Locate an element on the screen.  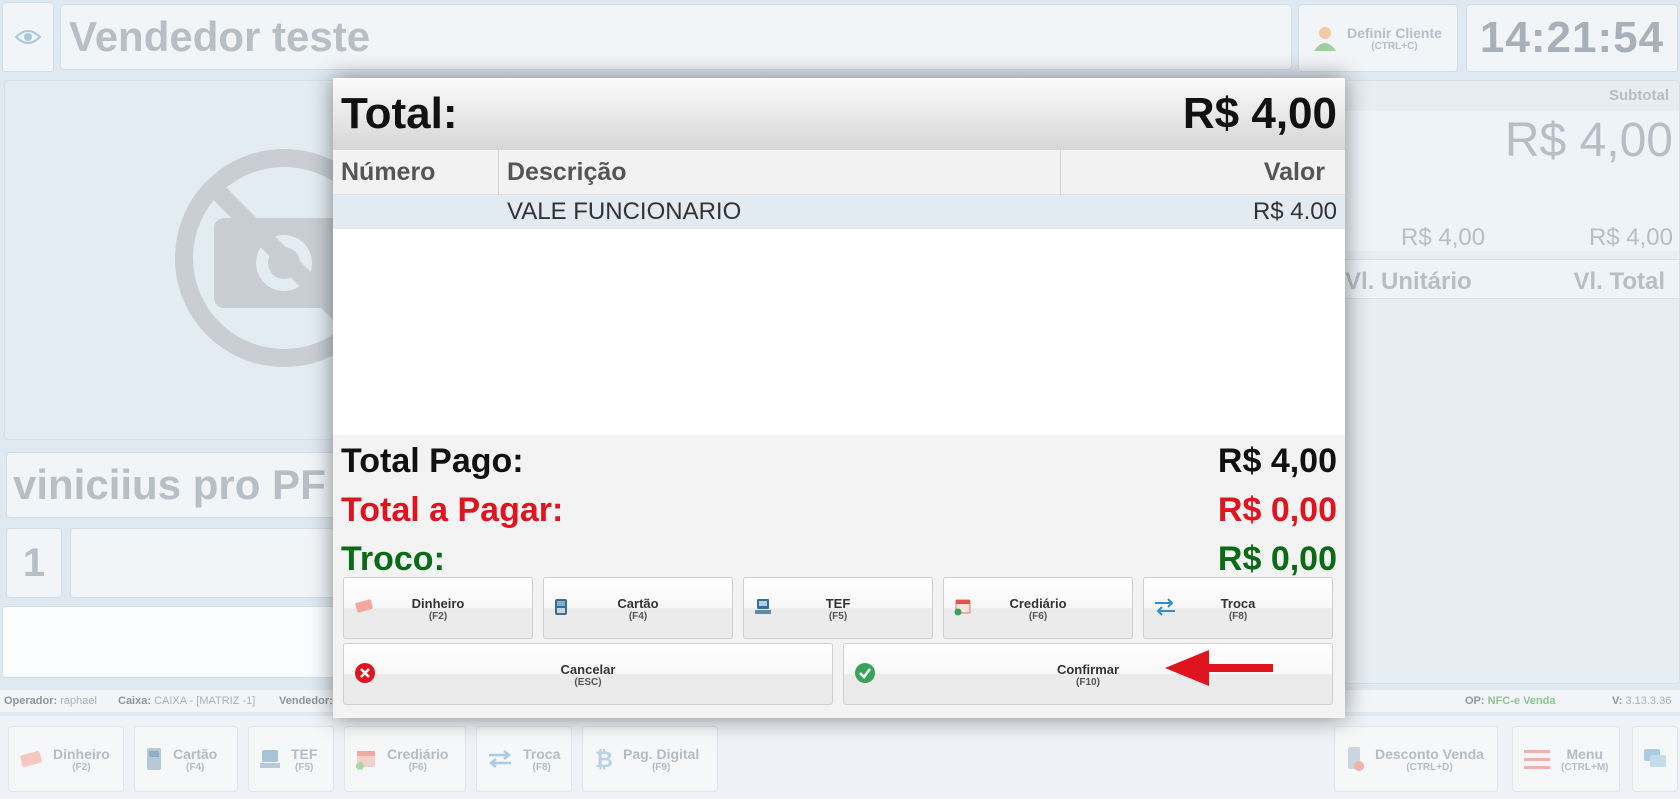
status-seller: Vendedor: is located at coordinates (306, 701).